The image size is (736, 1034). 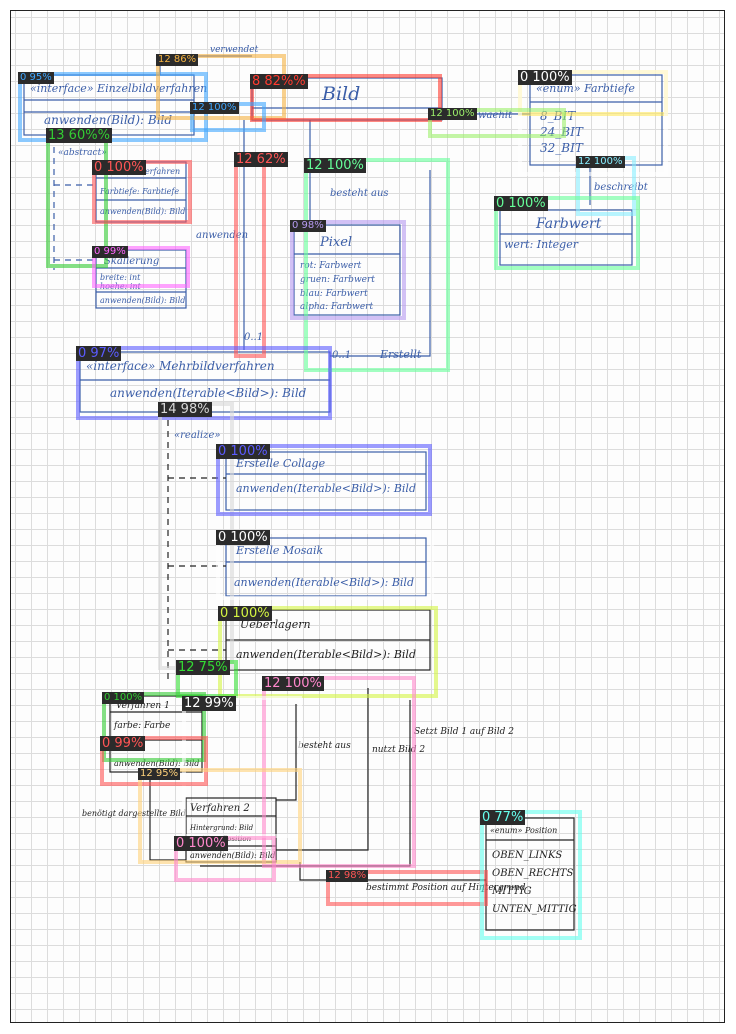 I want to click on detection-label: 0 77%, so click(x=503, y=817).